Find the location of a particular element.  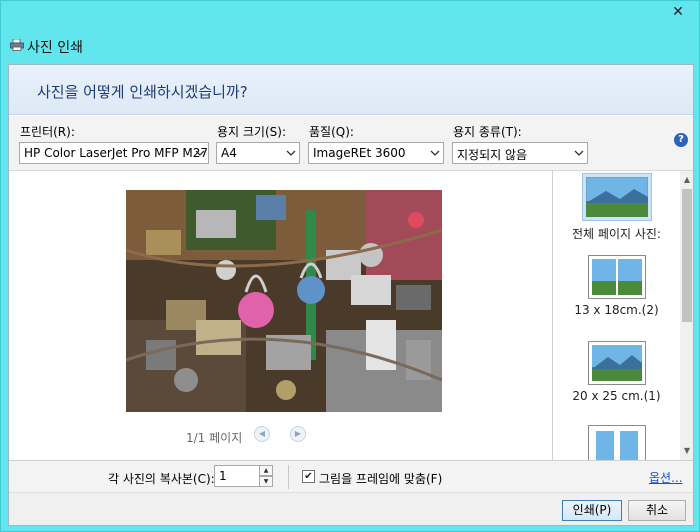

quality-select: ImageREt 3600 is located at coordinates (376, 153).